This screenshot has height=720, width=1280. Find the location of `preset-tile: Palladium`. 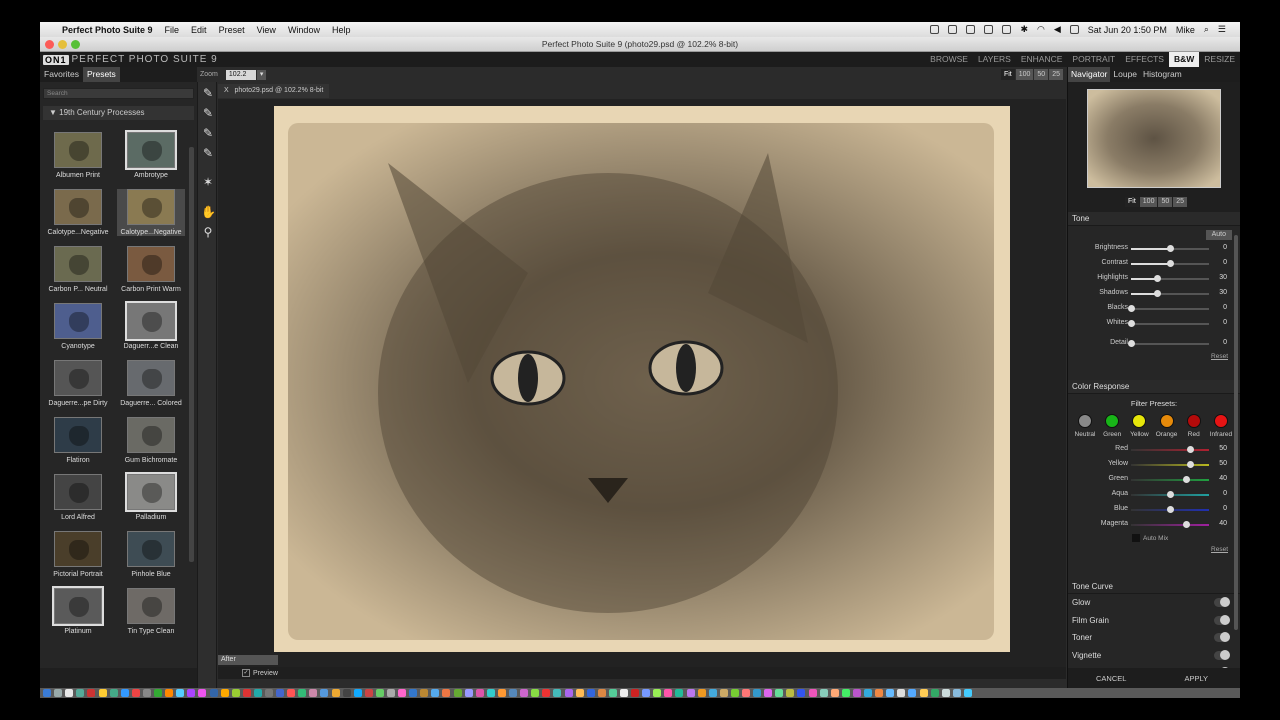

preset-tile: Palladium is located at coordinates (151, 496).